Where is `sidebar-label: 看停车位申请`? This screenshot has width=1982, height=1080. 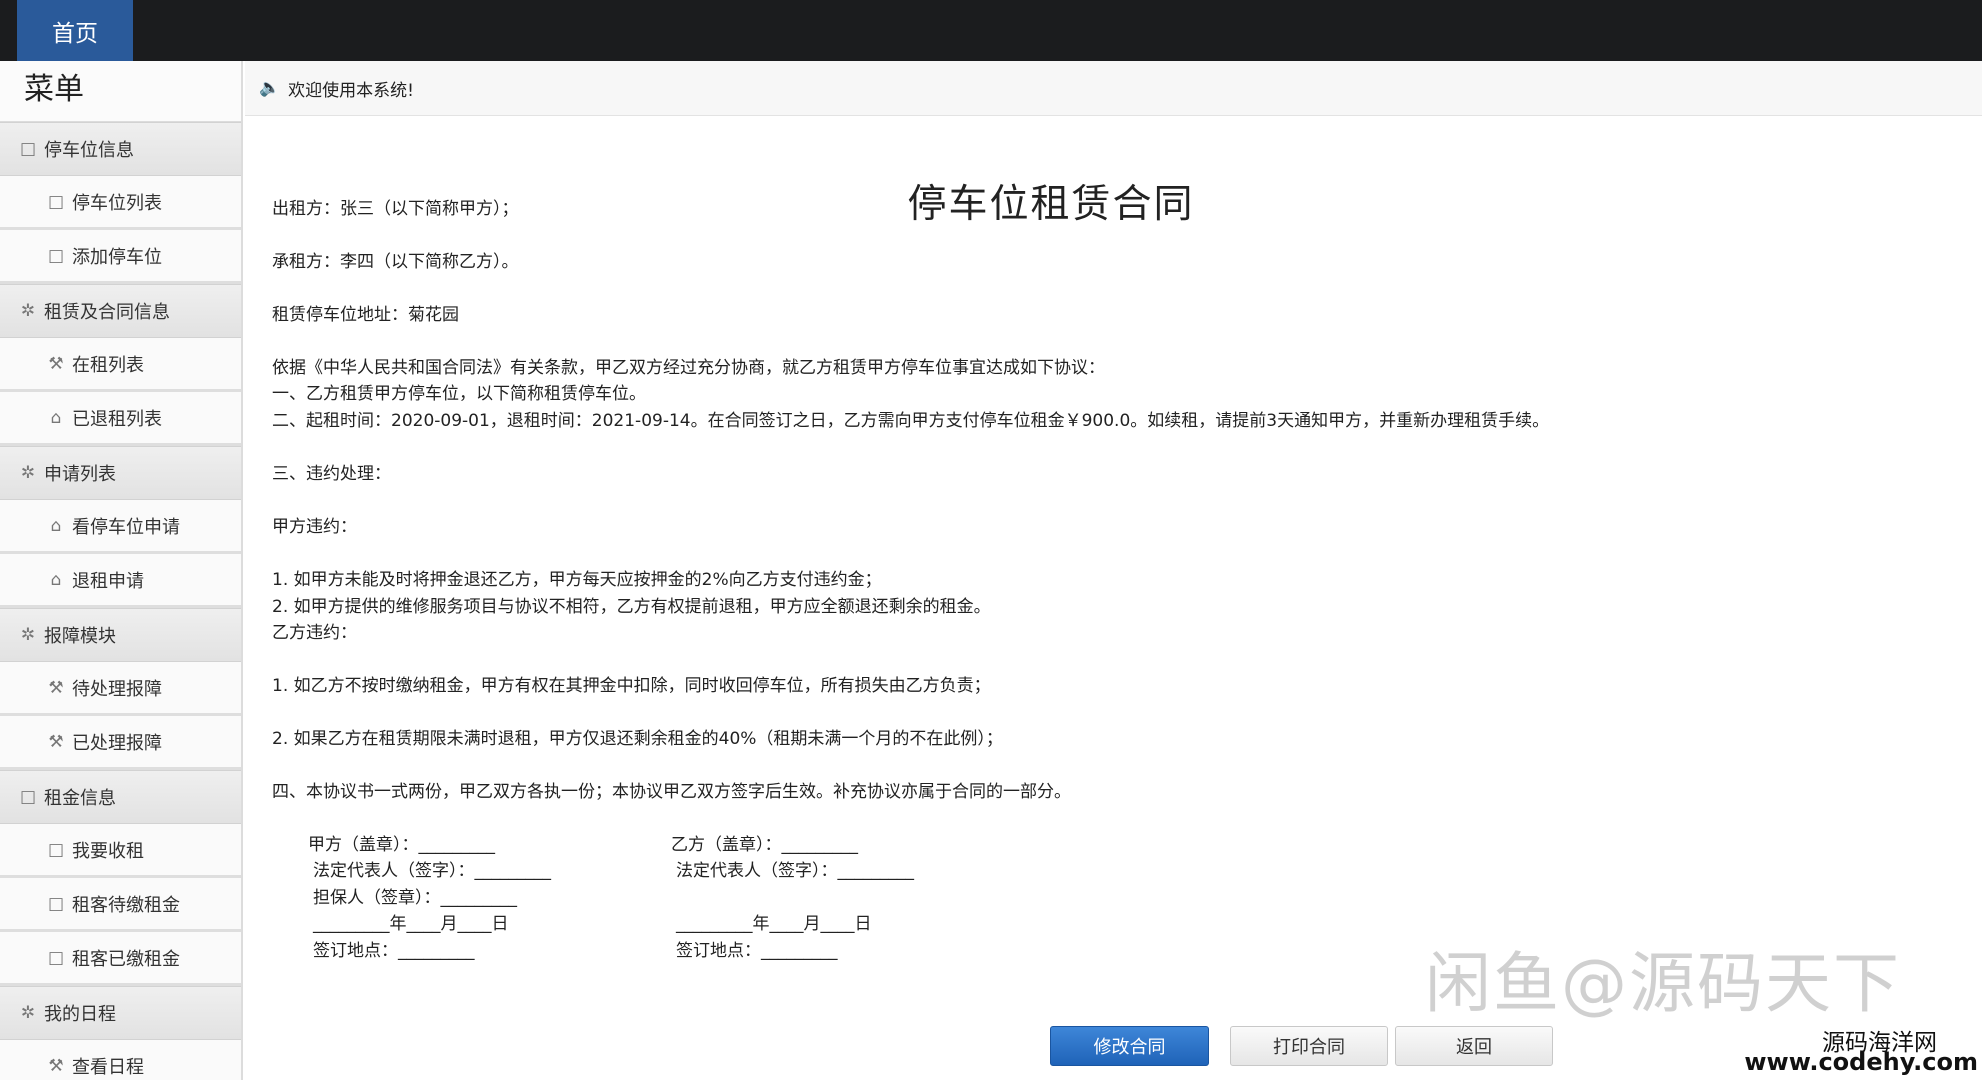
sidebar-label: 看停车位申请 is located at coordinates (126, 527).